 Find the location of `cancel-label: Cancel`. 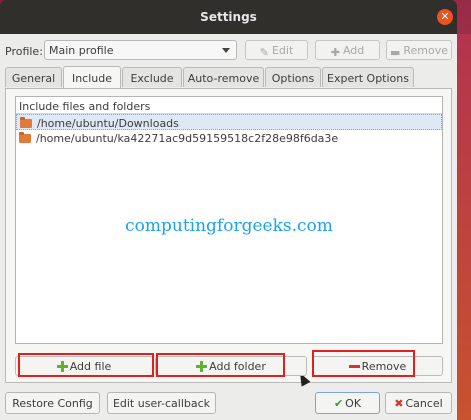

cancel-label: Cancel is located at coordinates (424, 403).